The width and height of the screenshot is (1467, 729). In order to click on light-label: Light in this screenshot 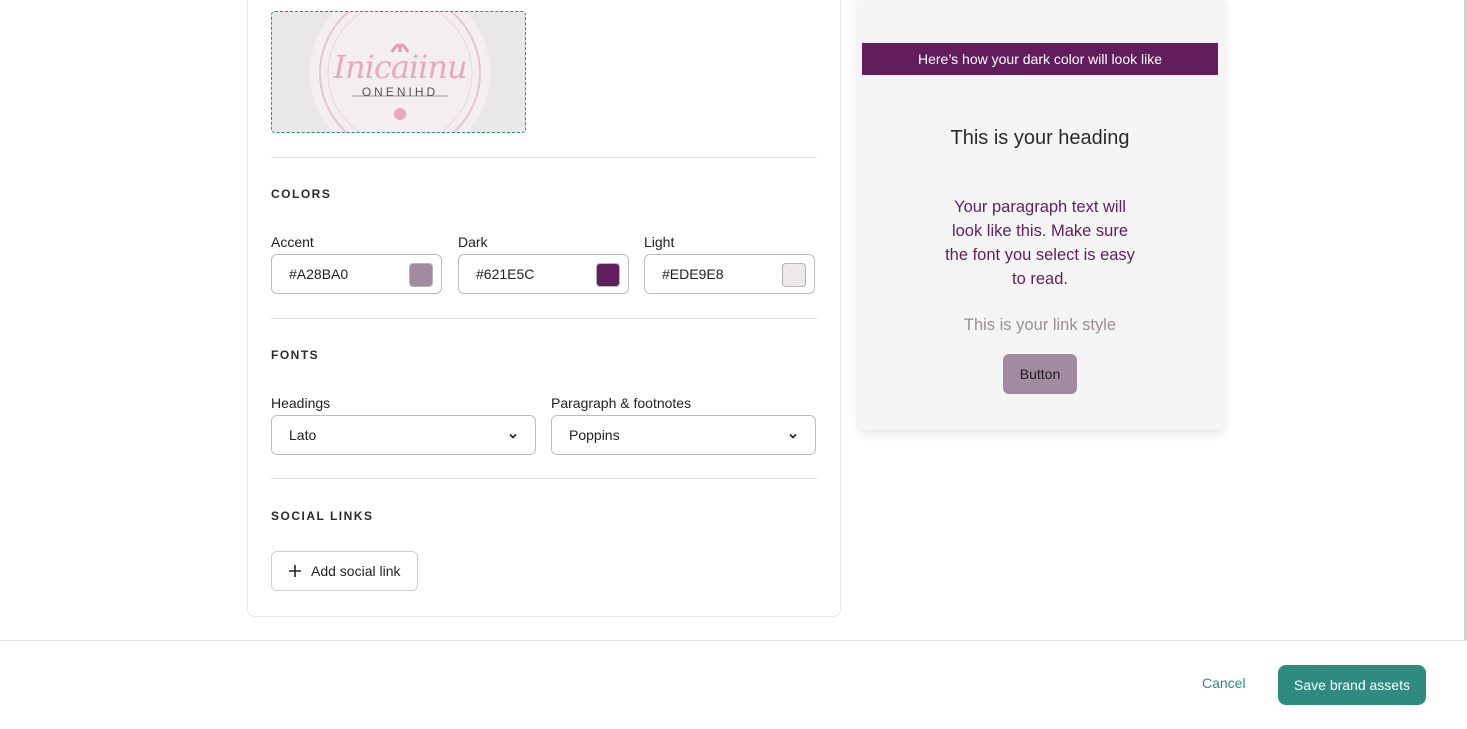, I will do `click(659, 242)`.